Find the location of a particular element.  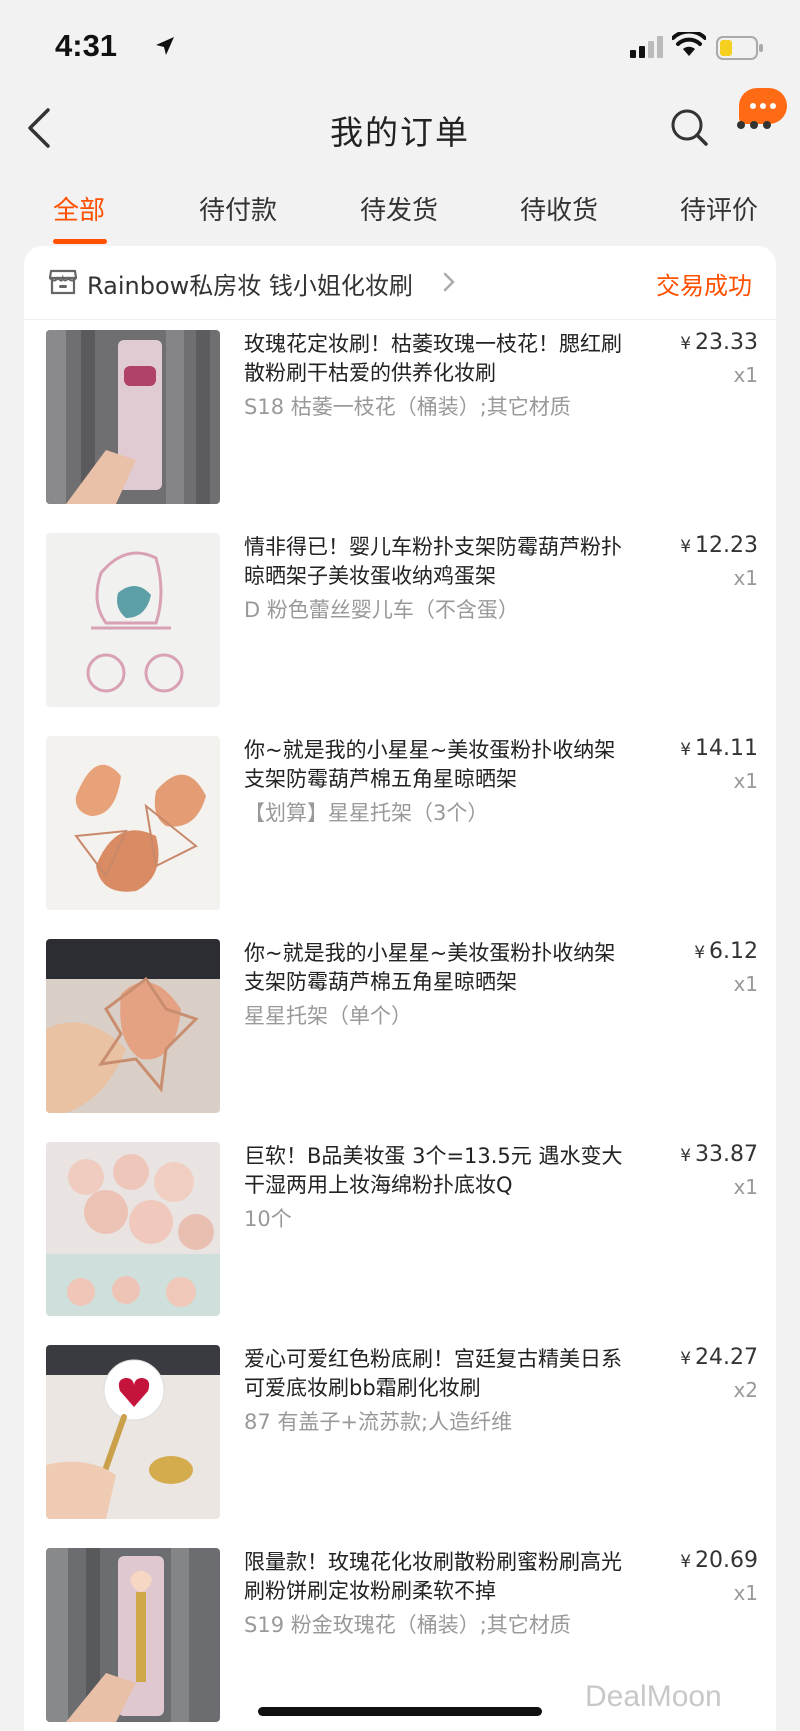

status-bar: 4:31 is located at coordinates (400, 46).